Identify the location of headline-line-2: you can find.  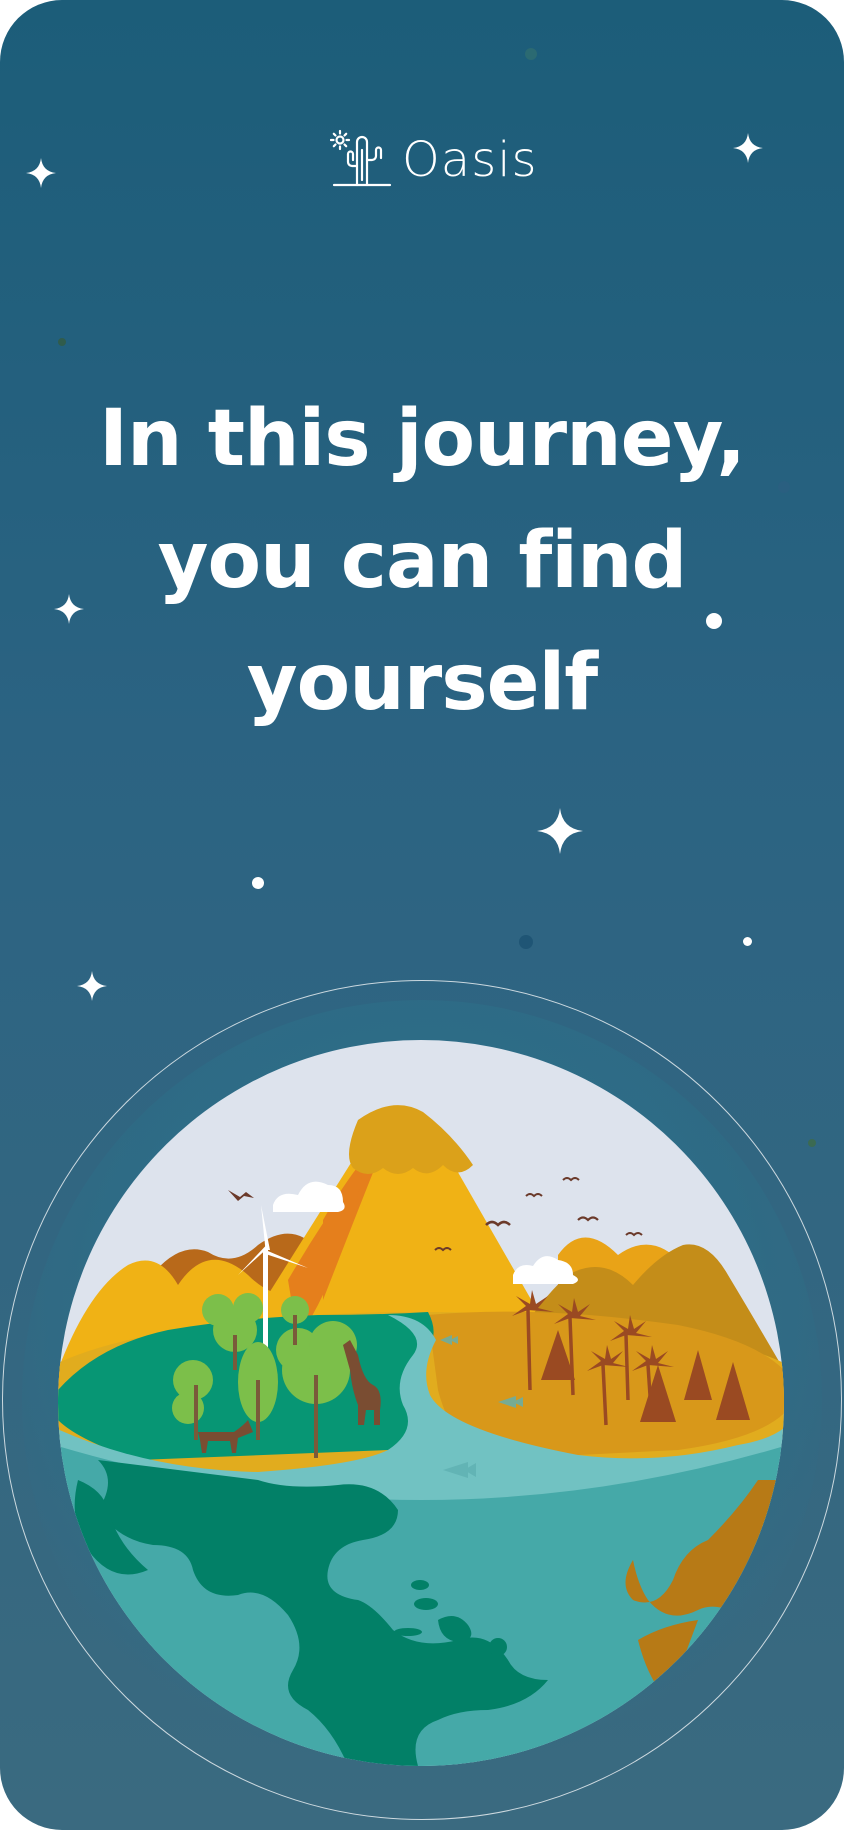
(422, 561).